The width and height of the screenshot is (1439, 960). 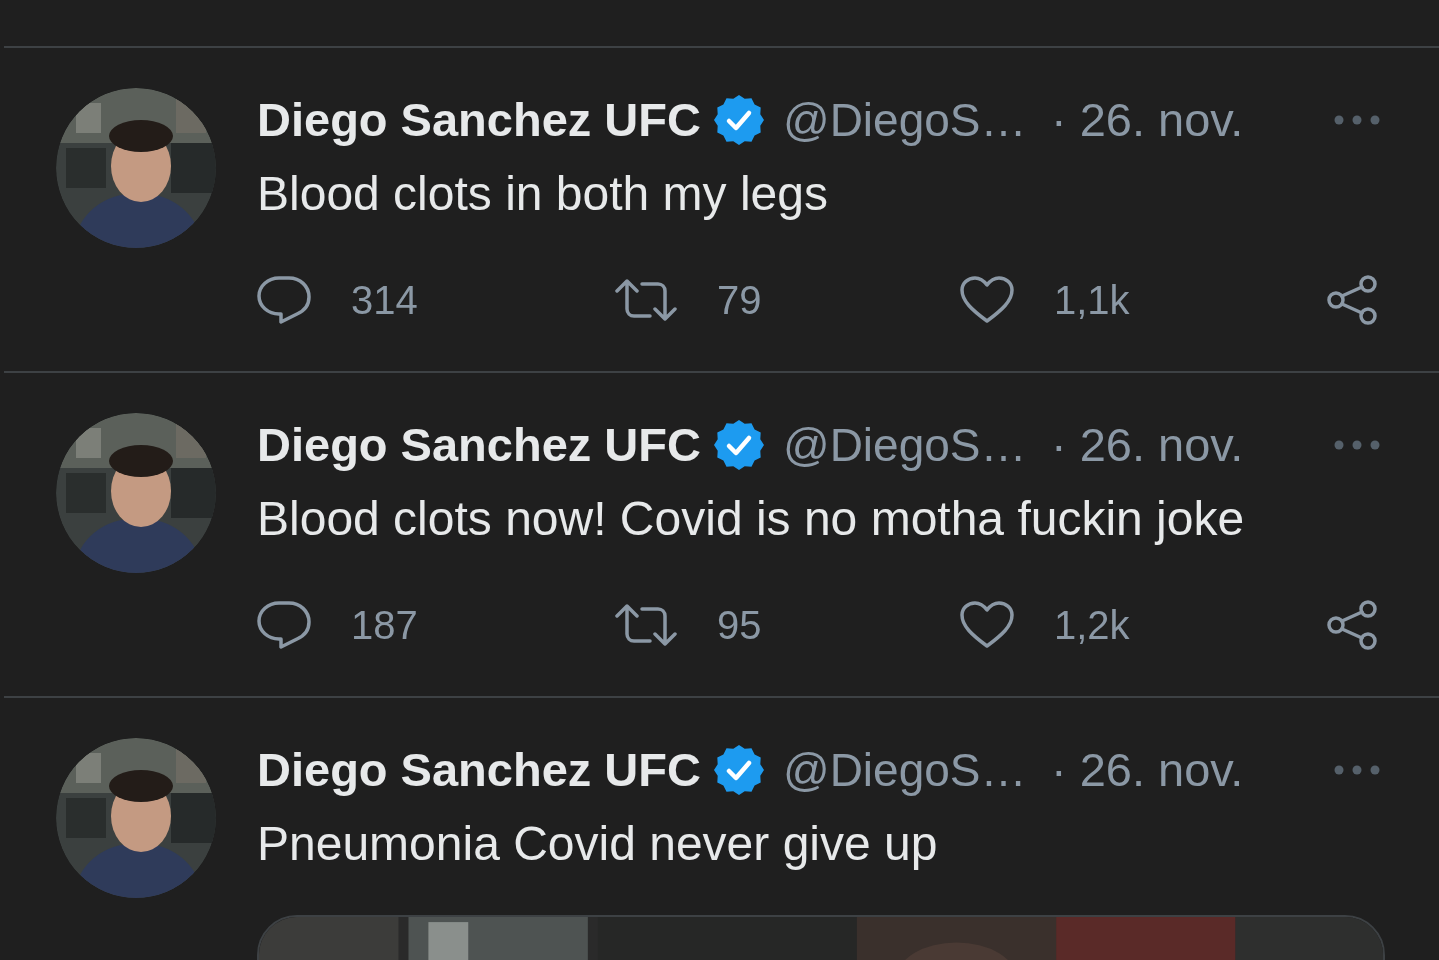 What do you see at coordinates (384, 625) in the screenshot?
I see `reply-count: 187` at bounding box center [384, 625].